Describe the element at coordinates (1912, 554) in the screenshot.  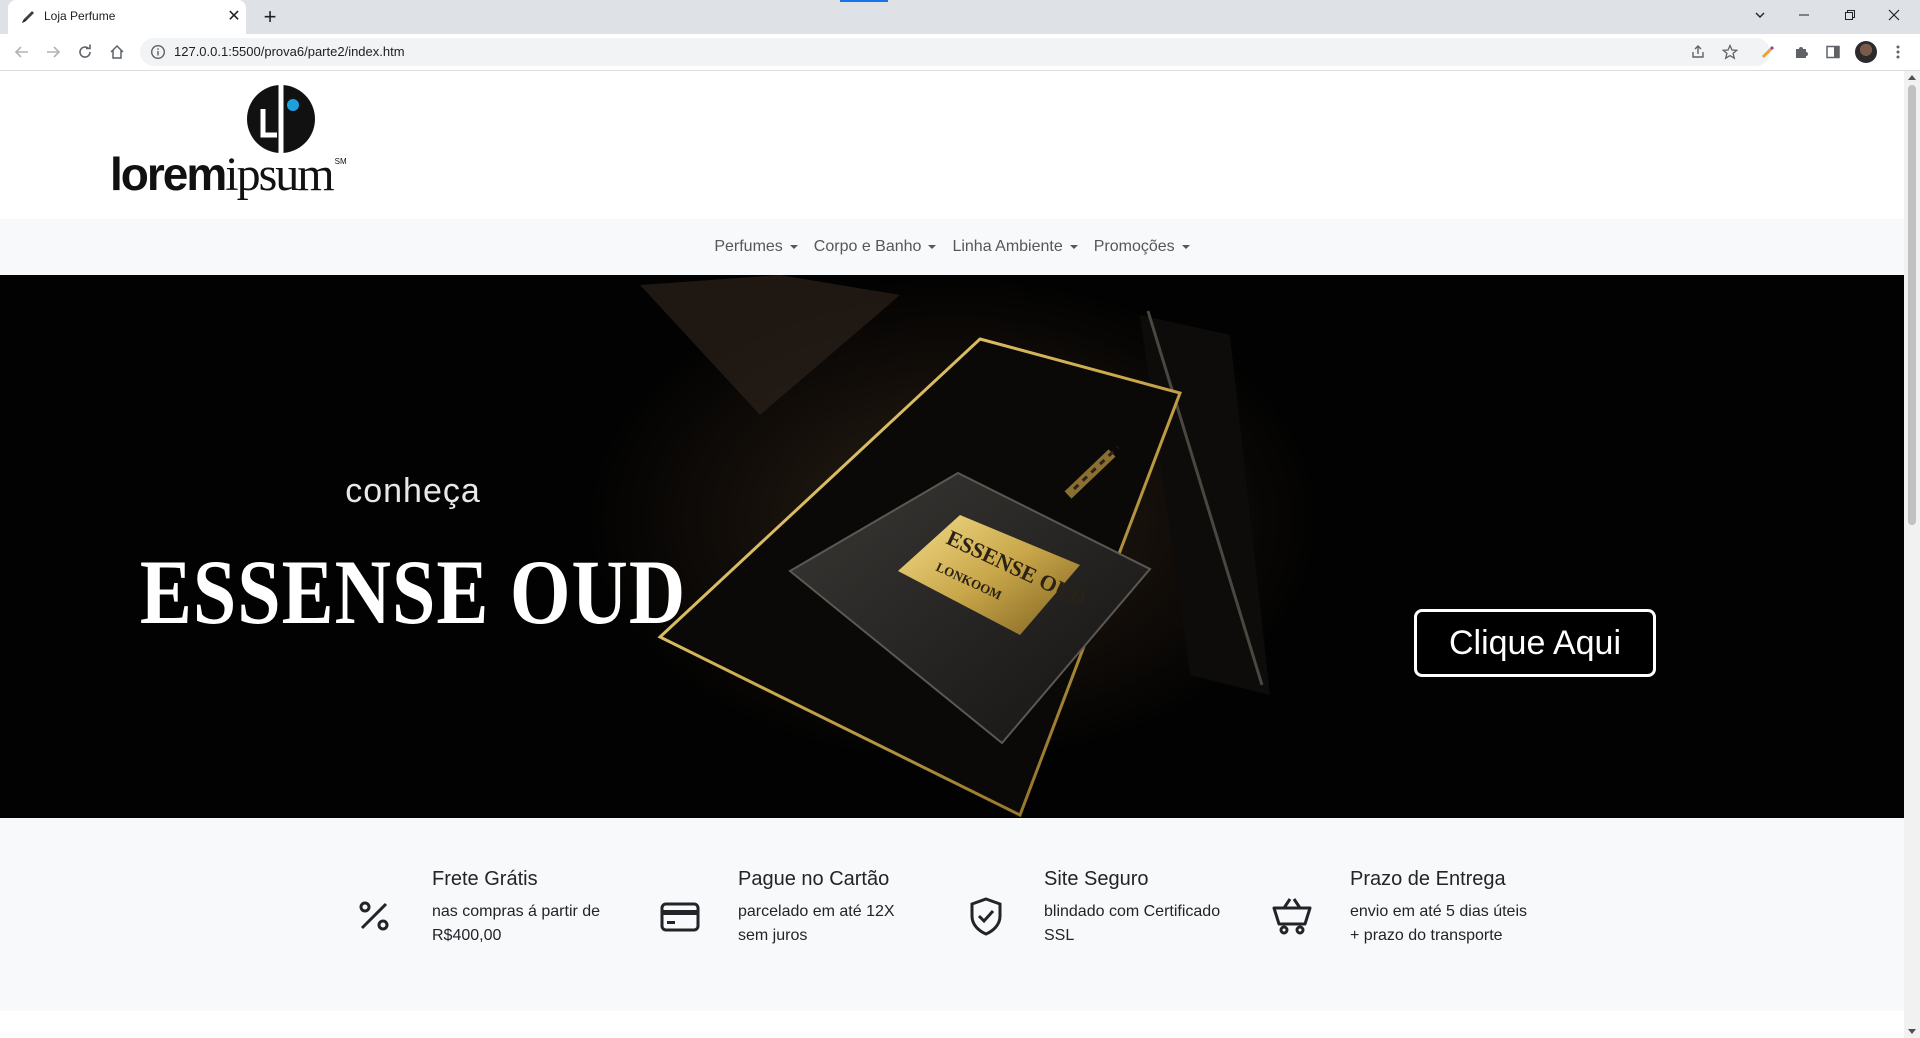
I see `page-scrollbar` at that location.